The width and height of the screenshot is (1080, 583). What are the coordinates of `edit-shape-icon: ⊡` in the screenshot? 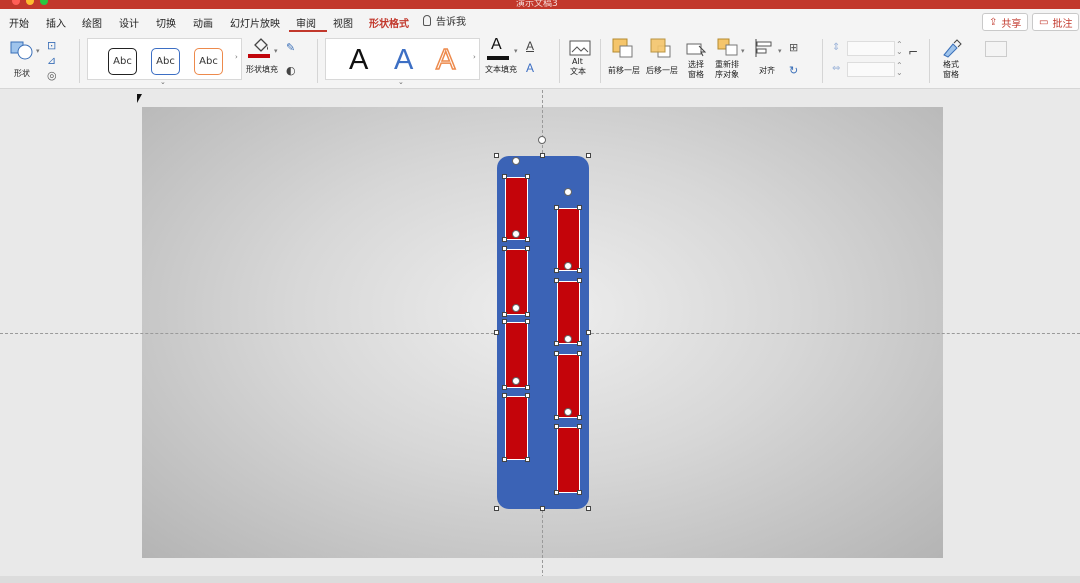 It's located at (51, 45).